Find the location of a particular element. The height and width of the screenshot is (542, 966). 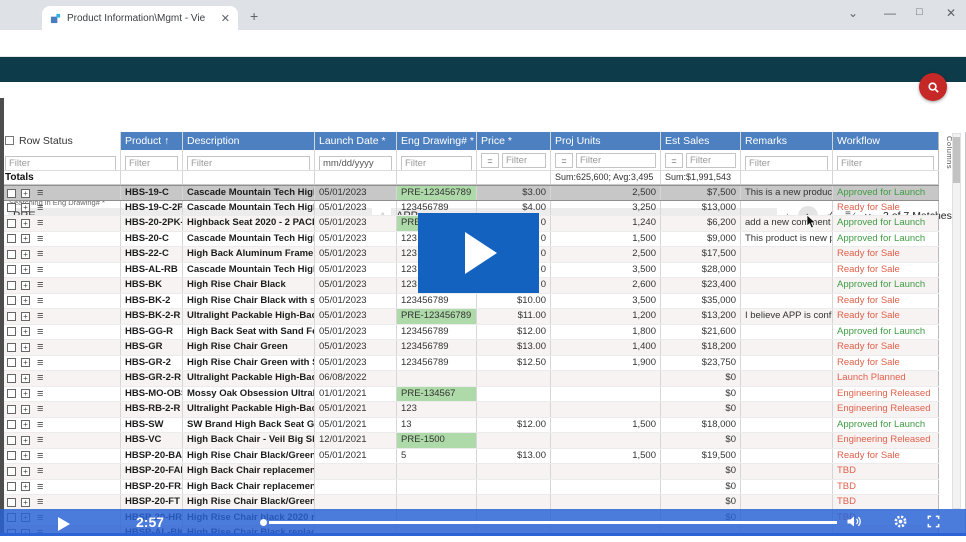

browser-tab: Product Information\Mgmt - Vie ✕ is located at coordinates (140, 18).